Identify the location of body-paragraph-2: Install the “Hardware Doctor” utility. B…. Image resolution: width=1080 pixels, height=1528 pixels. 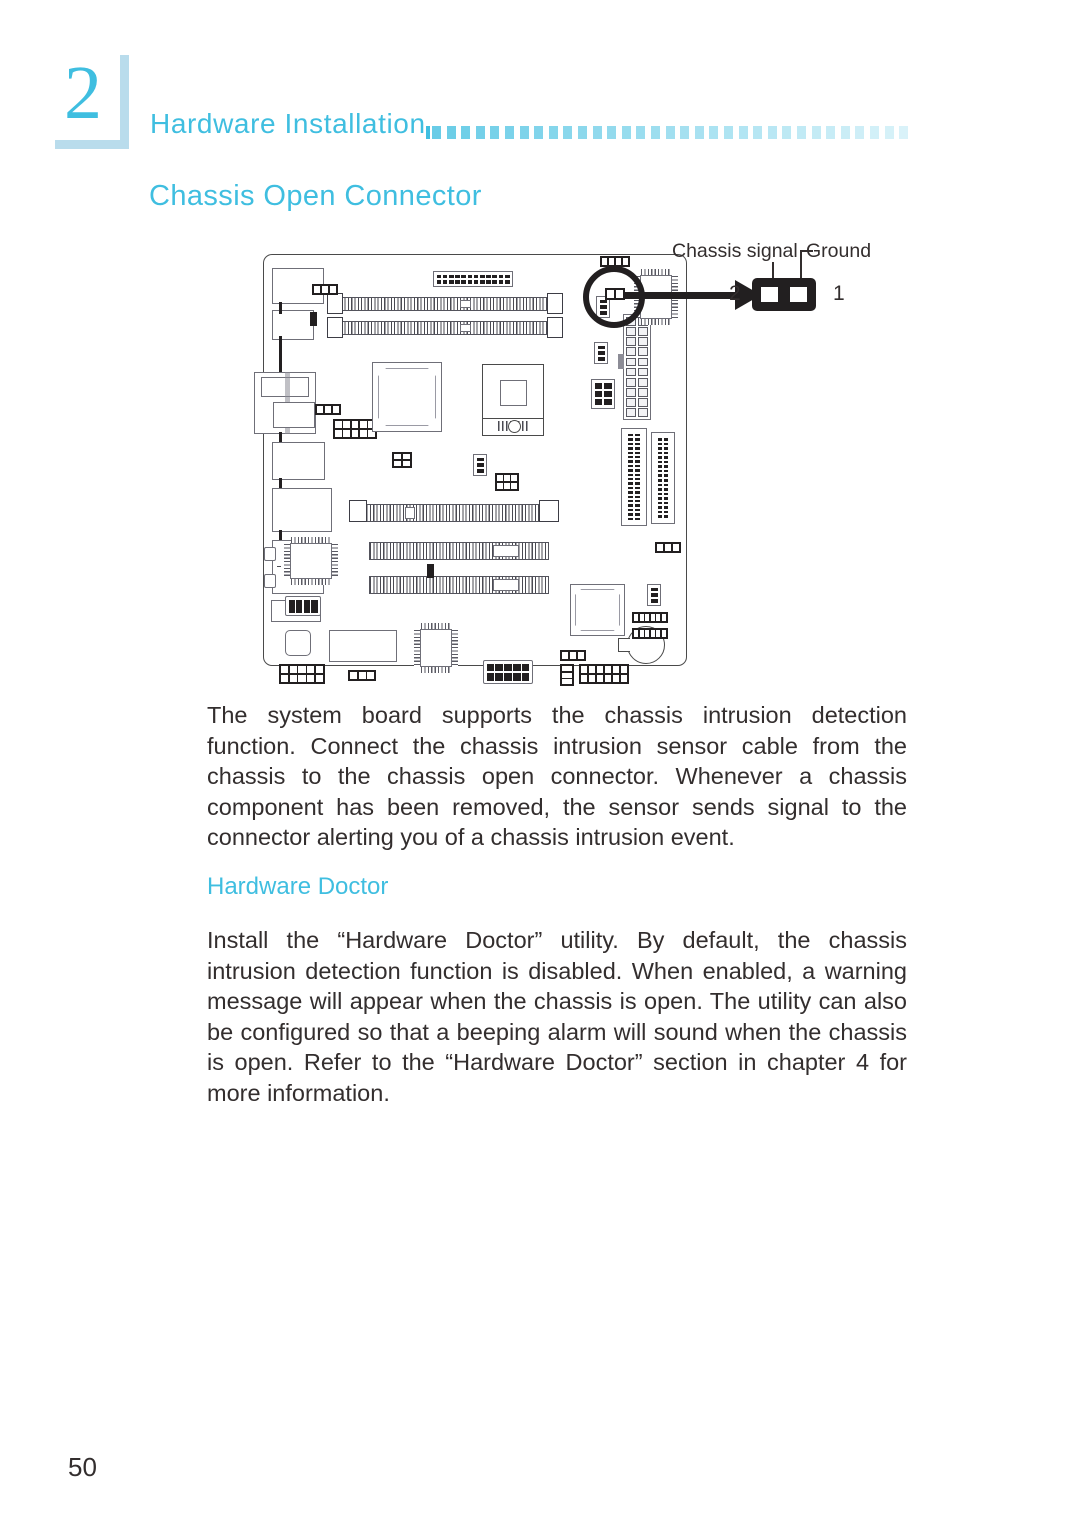
(557, 1016).